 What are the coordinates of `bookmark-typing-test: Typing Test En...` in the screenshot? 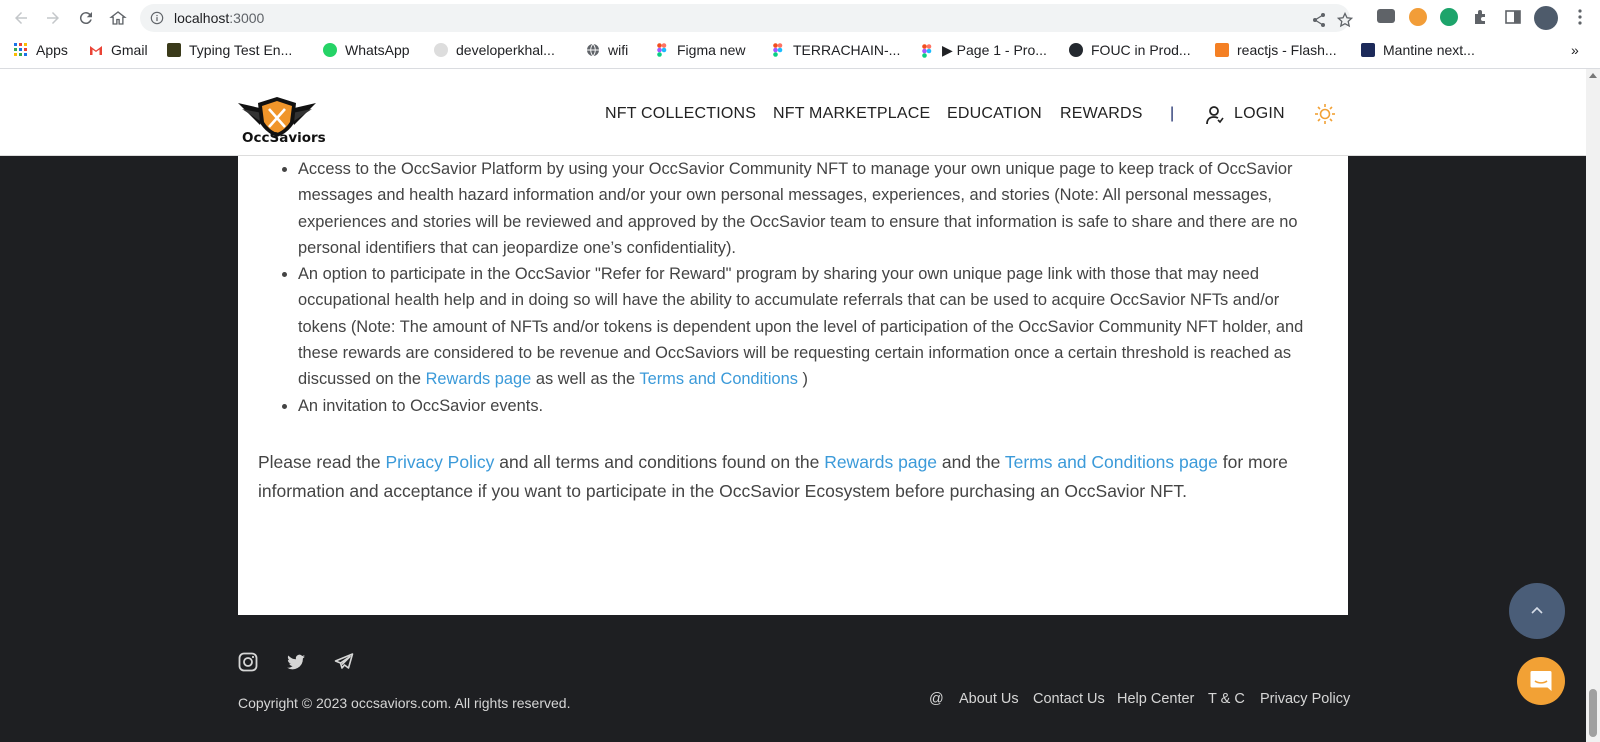 It's located at (229, 50).